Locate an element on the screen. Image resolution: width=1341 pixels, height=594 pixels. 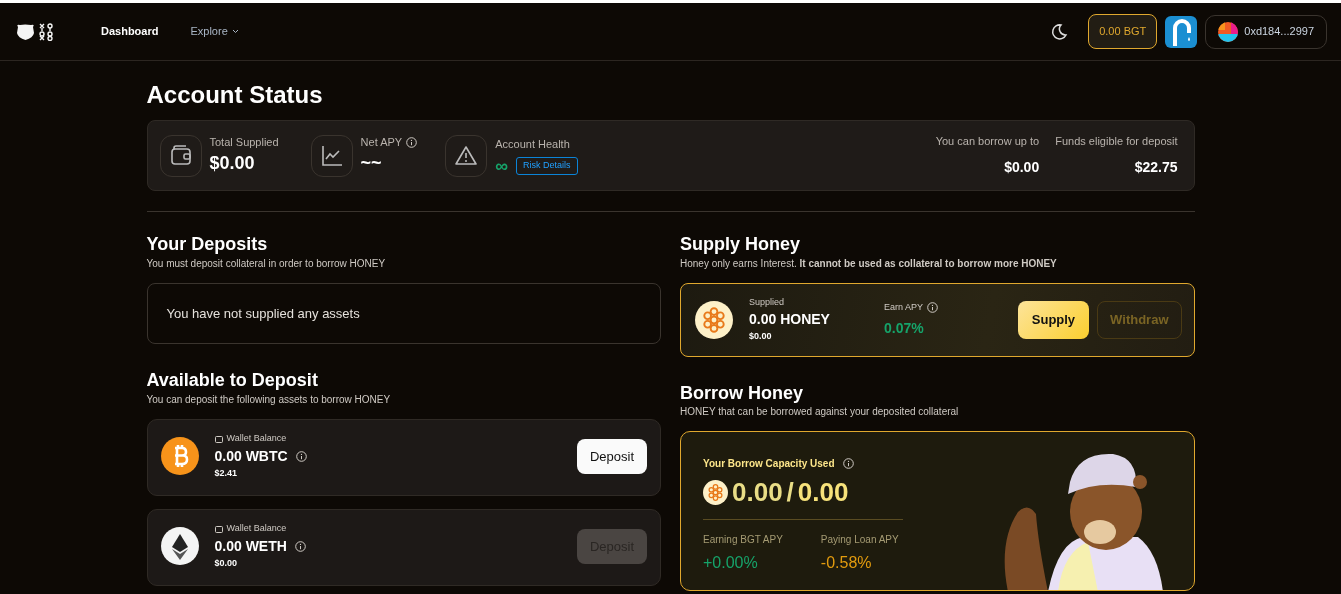
capacity-total-value: 0.00 is located at coordinates (823, 492).